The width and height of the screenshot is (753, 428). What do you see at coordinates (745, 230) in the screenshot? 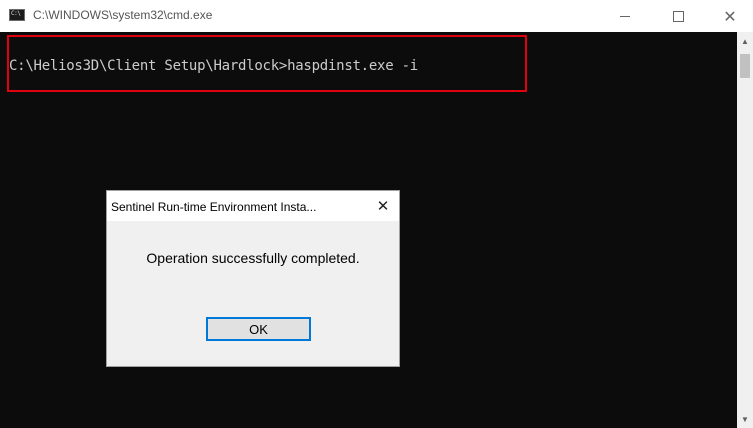
I see `vertical-scrollbar: ▲ ▼` at bounding box center [745, 230].